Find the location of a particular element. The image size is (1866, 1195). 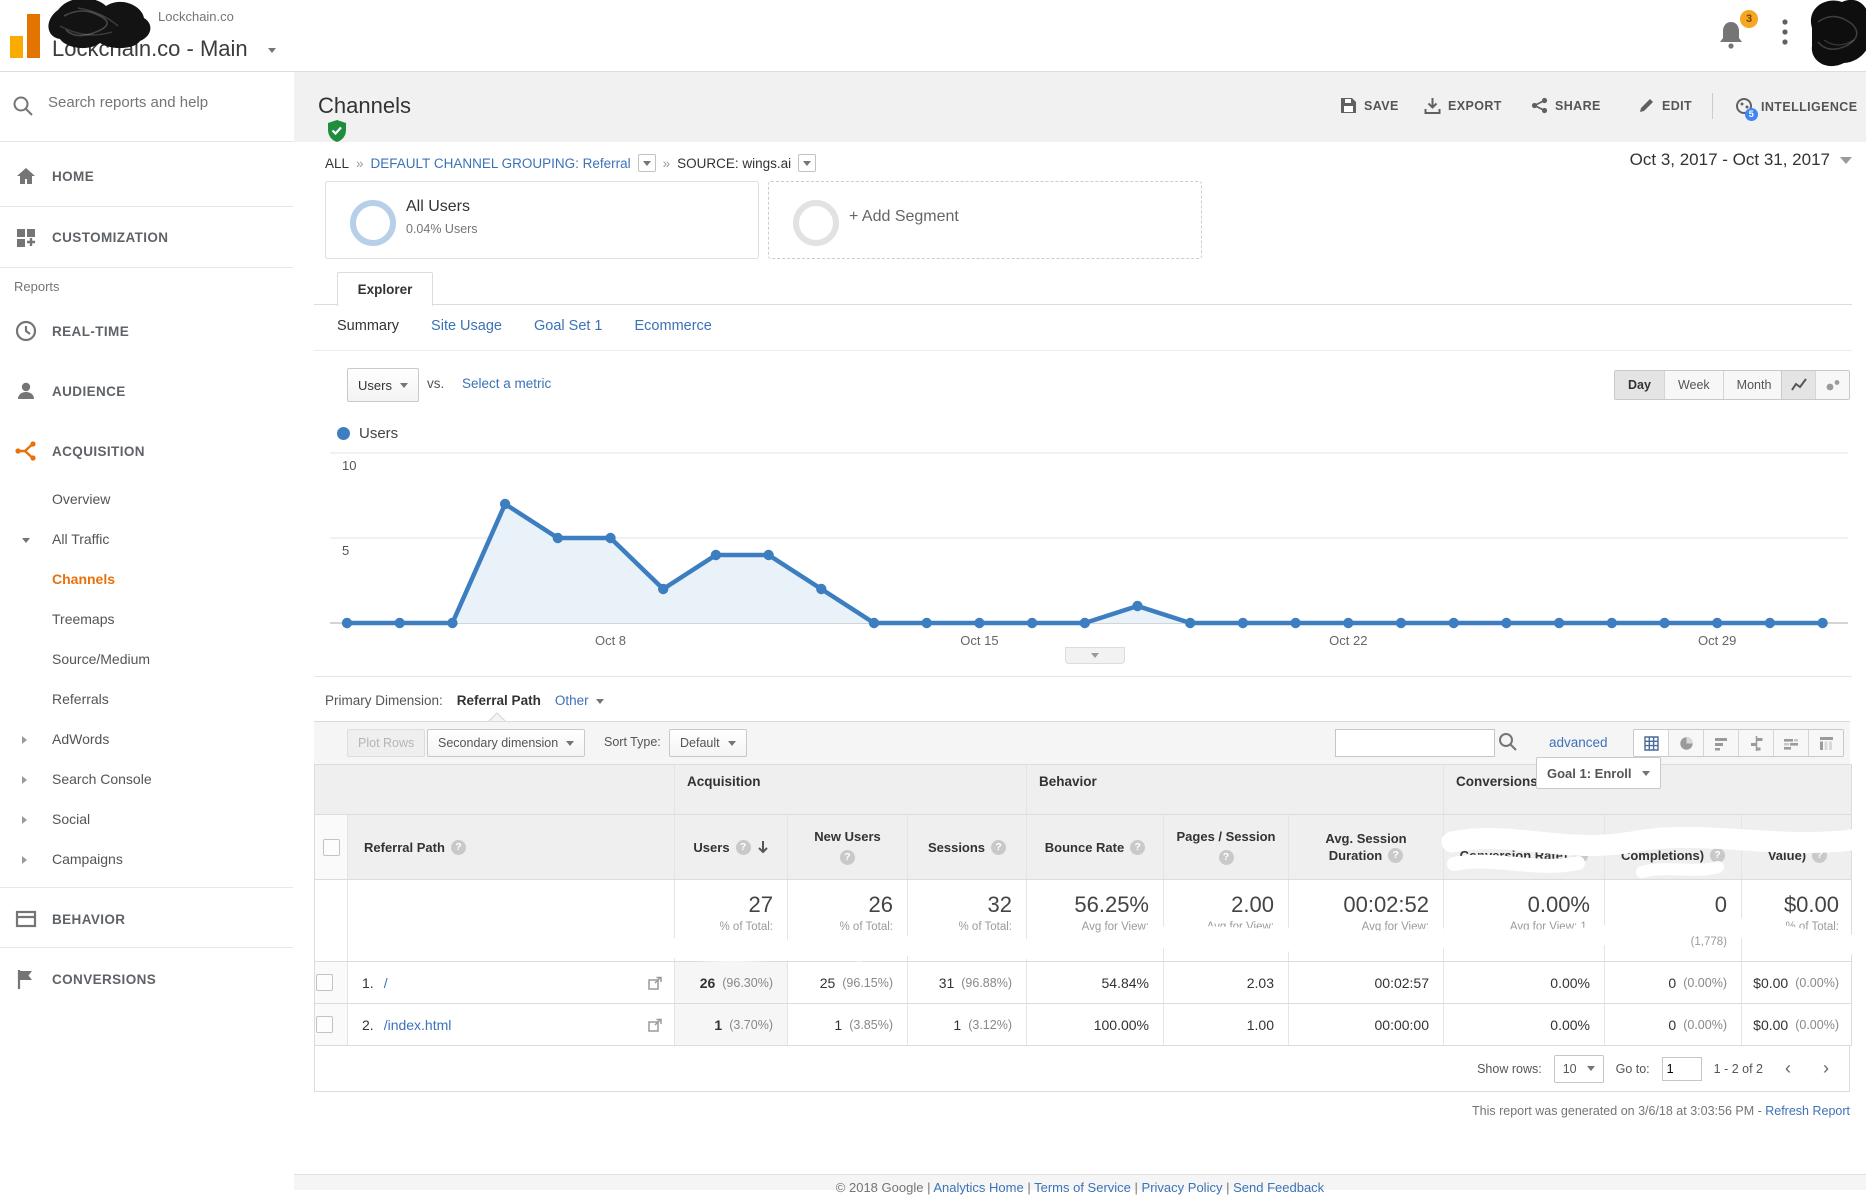

intelligence-button: 5 INTELLIGENCE is located at coordinates (1795, 109).